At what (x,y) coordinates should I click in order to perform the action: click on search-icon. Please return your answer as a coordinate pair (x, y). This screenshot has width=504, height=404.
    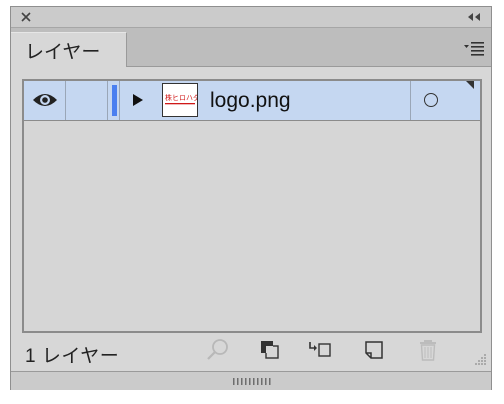
    Looking at the image, I should click on (218, 350).